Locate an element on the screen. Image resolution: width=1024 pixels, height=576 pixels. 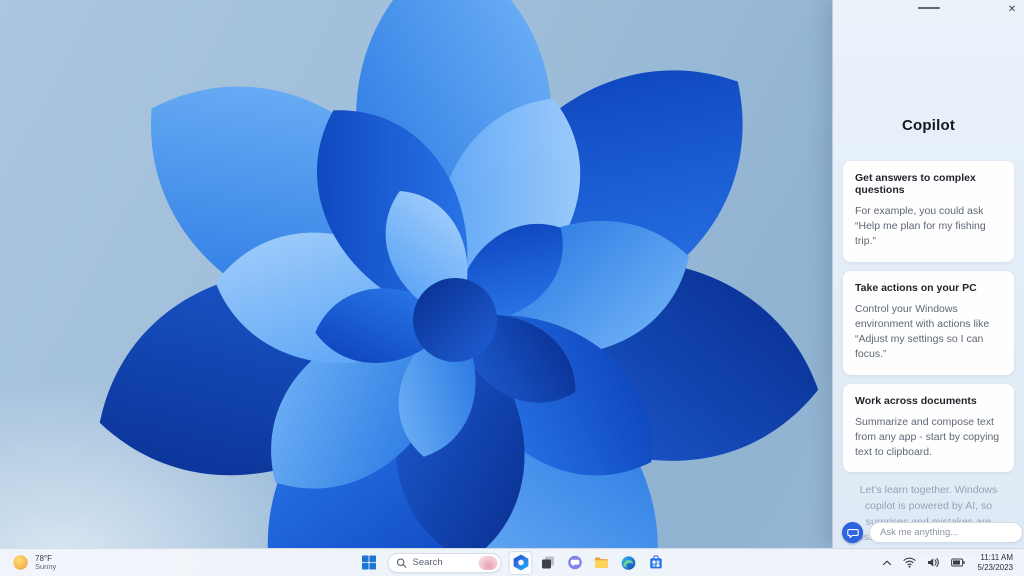
chat-bar is located at coordinates (928, 532).